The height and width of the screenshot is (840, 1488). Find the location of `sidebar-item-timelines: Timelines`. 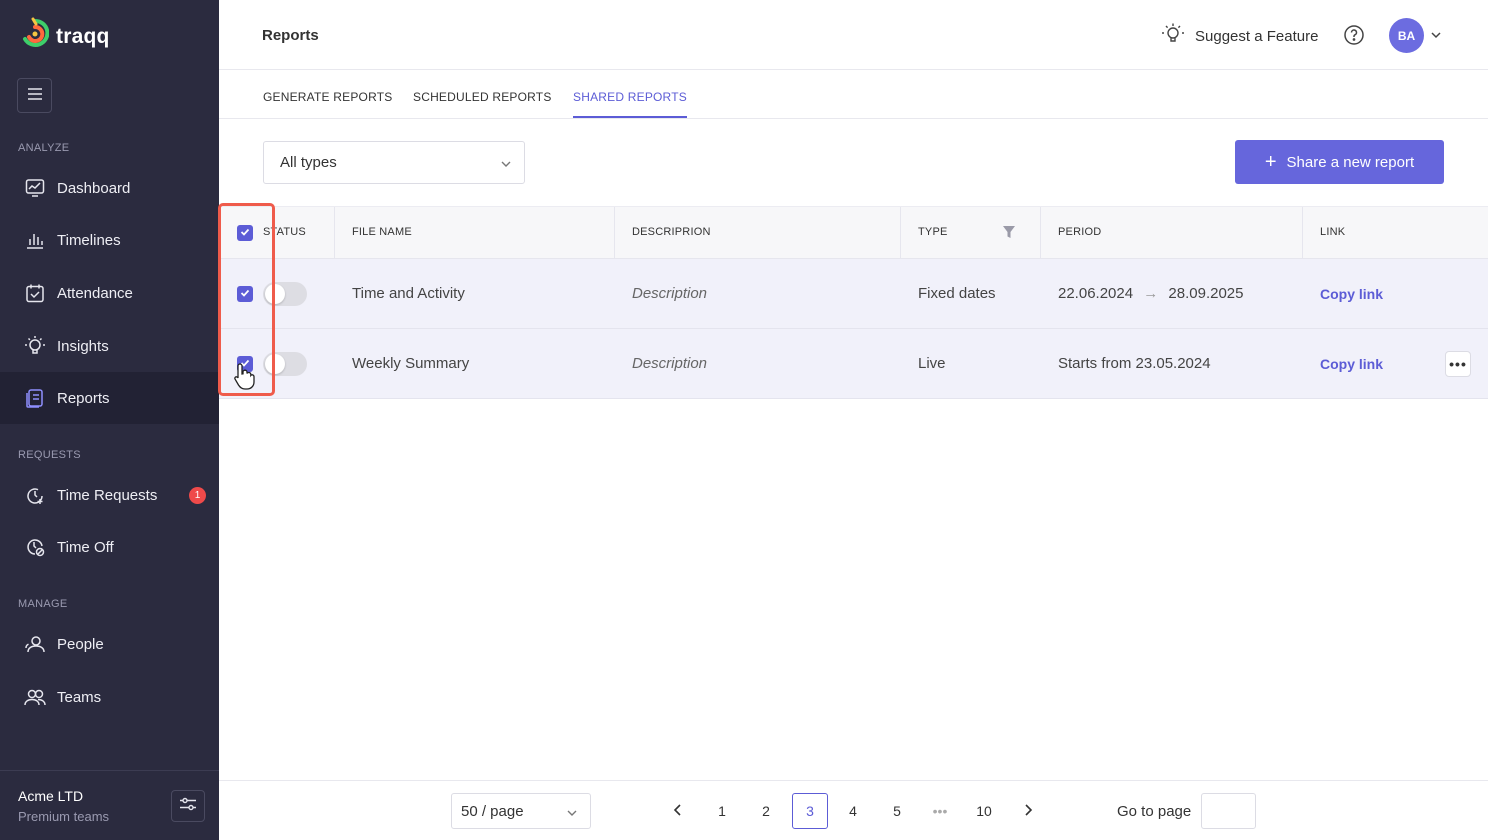

sidebar-item-timelines: Timelines is located at coordinates (109, 240).